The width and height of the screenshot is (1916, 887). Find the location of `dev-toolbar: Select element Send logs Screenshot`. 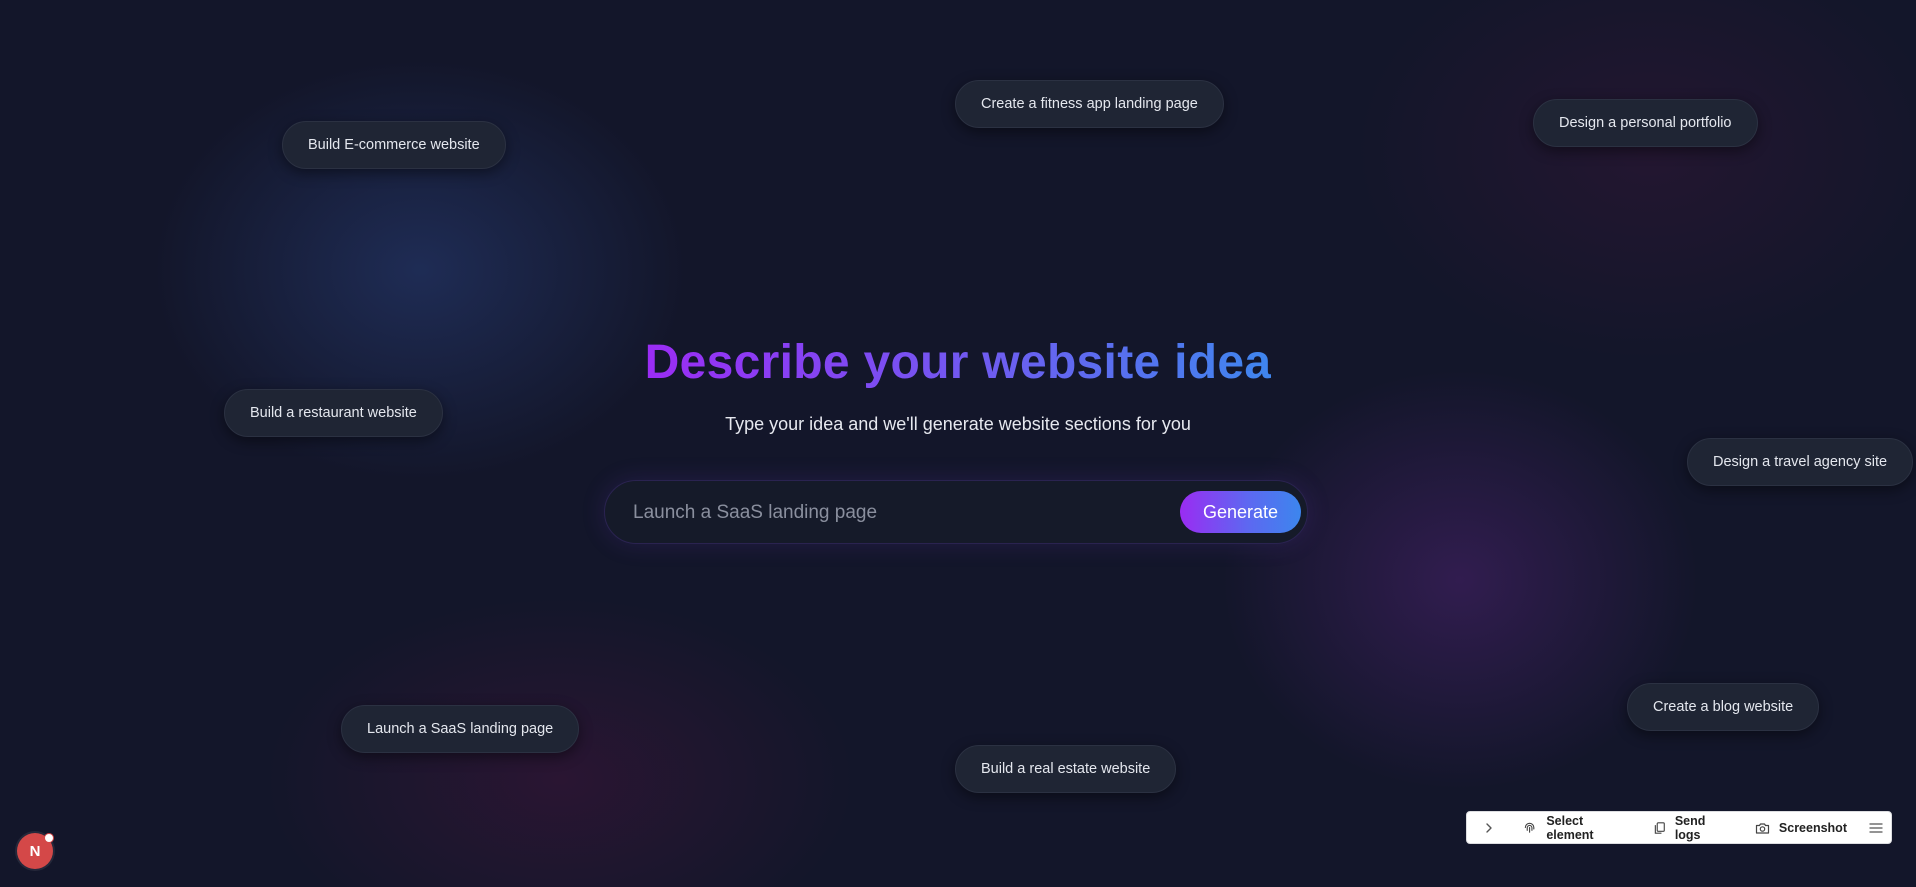

dev-toolbar: Select element Send logs Screenshot is located at coordinates (1679, 827).